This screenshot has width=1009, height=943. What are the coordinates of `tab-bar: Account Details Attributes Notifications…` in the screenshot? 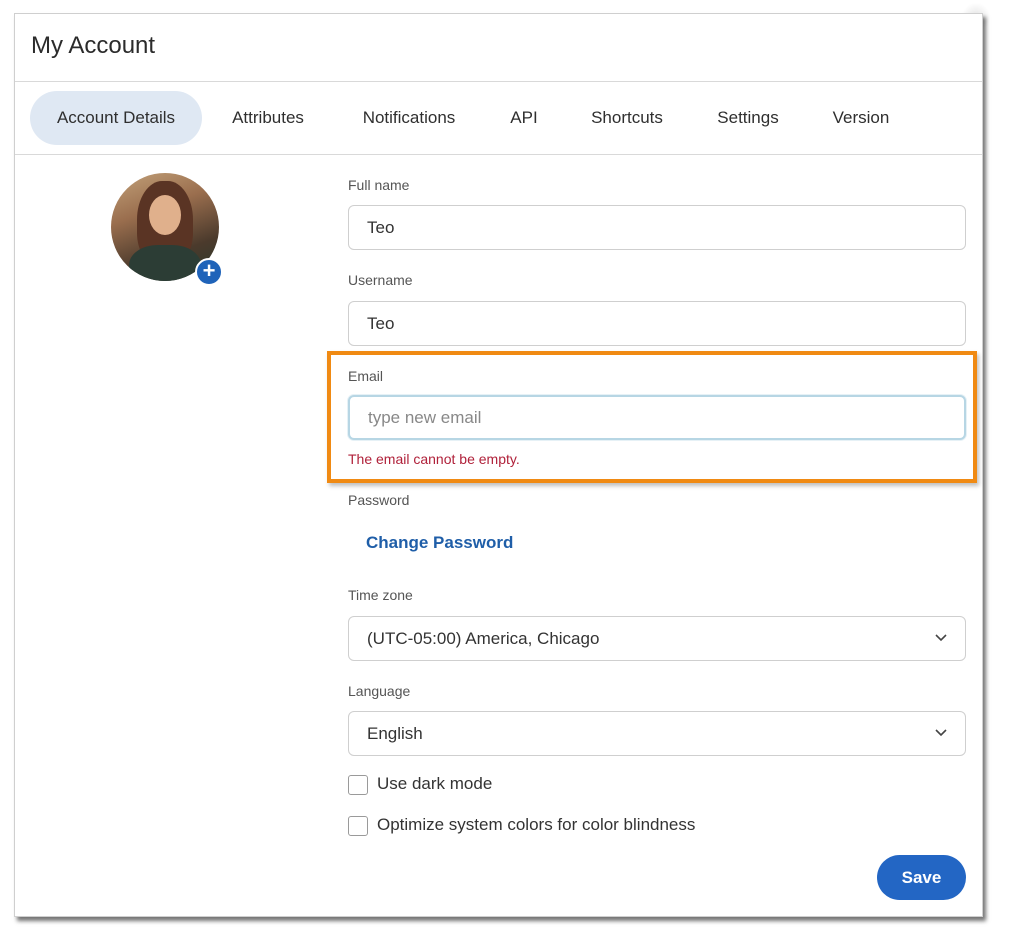 It's located at (498, 118).